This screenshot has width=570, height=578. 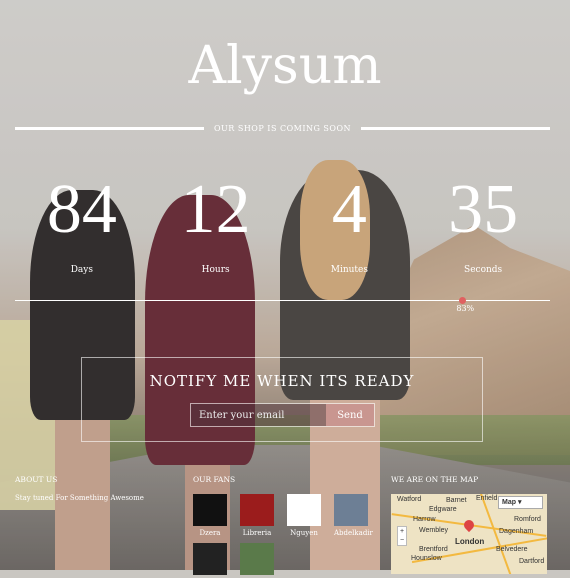 What do you see at coordinates (516, 531) in the screenshot?
I see `map-label: Dagenham` at bounding box center [516, 531].